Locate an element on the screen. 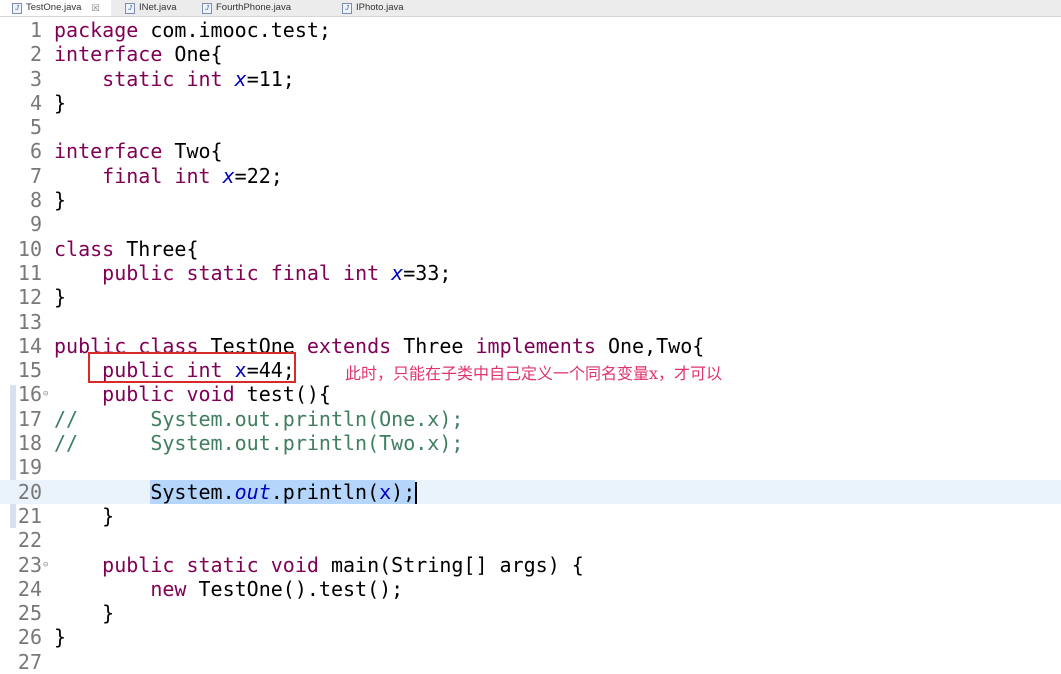 This screenshot has height=674, width=1061. code-text: public void test(){ is located at coordinates (192, 394).